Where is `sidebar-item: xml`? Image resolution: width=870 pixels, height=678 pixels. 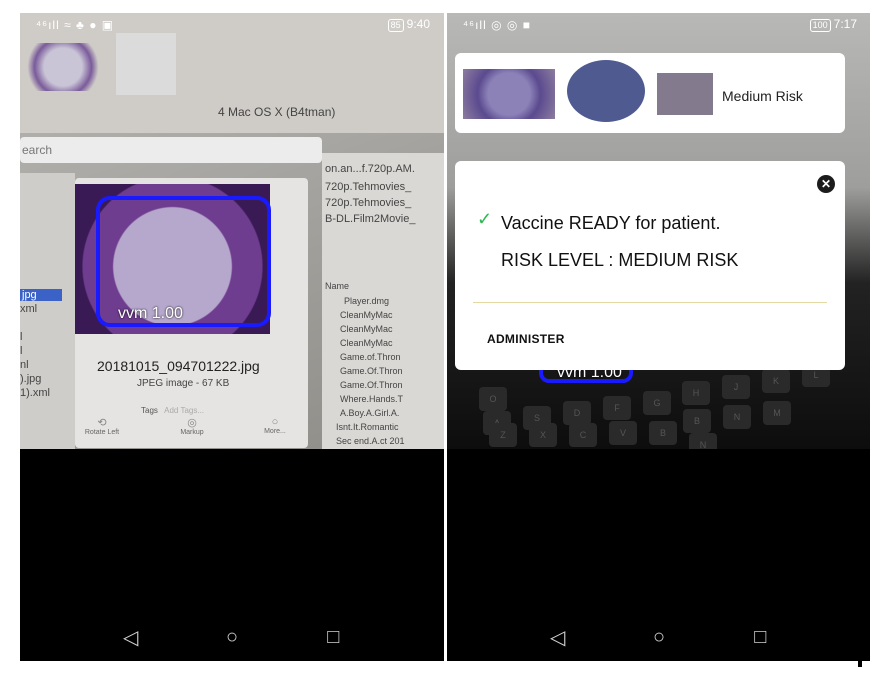 sidebar-item: xml is located at coordinates (29, 309).